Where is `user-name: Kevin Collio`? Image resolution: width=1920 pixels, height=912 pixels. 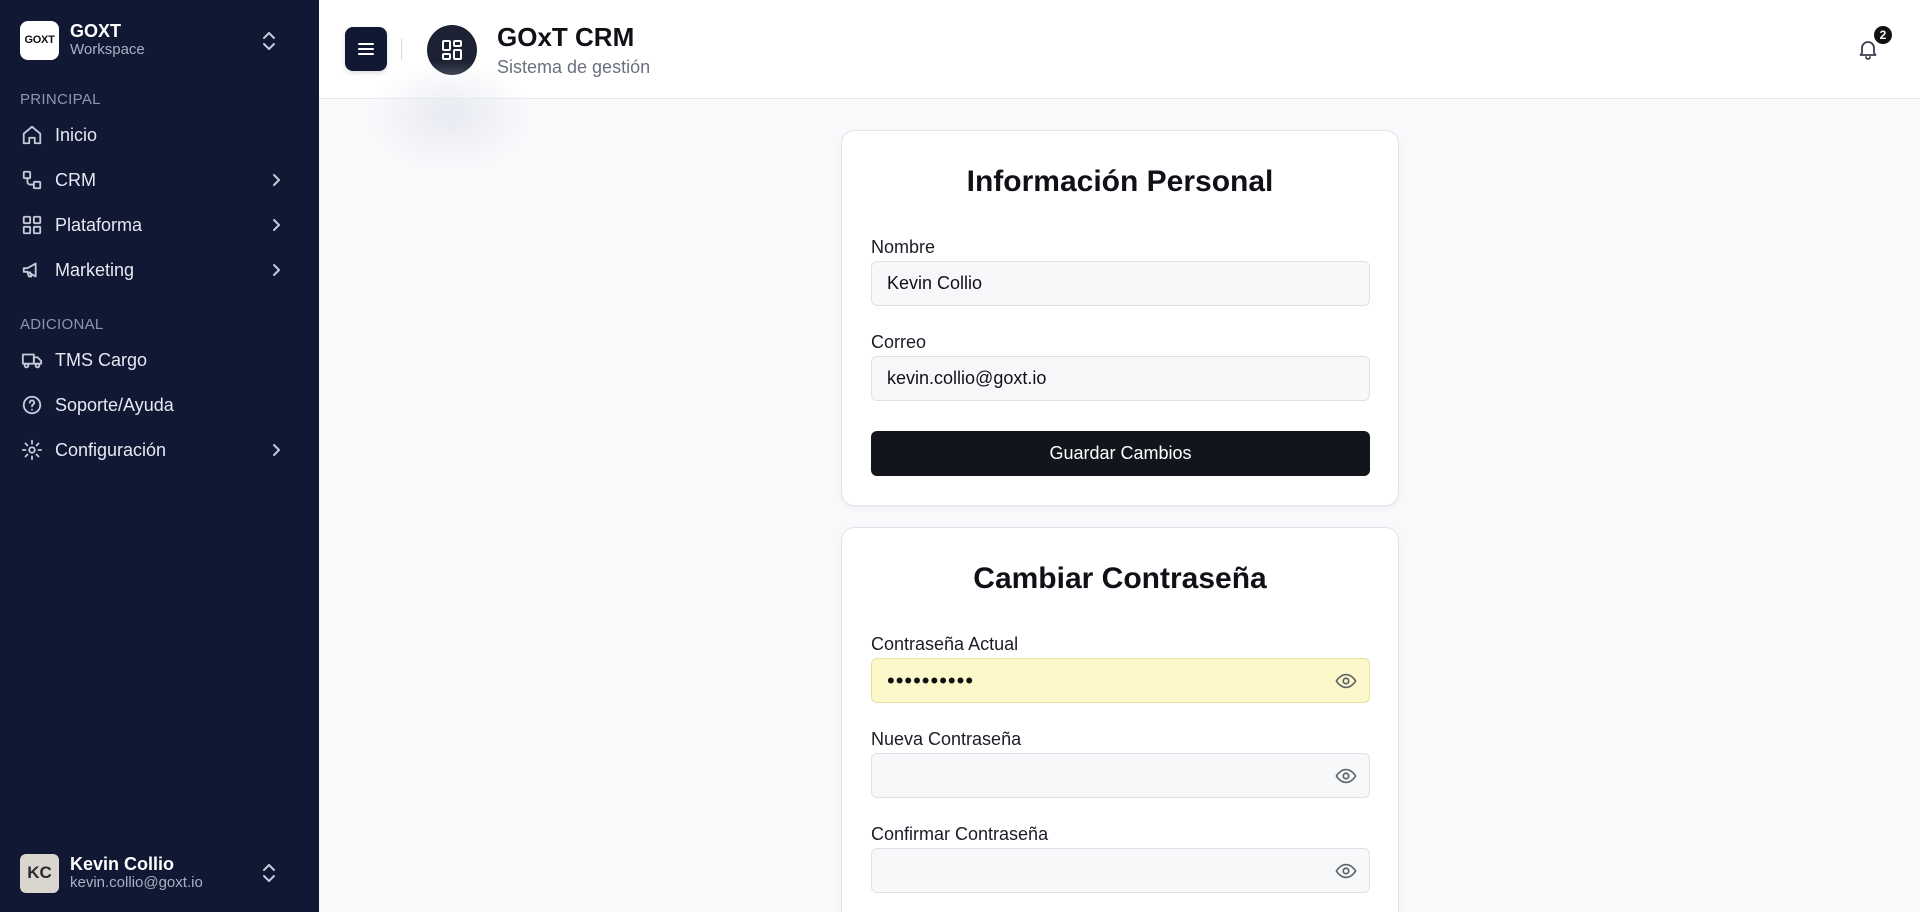 user-name: Kevin Collio is located at coordinates (122, 864).